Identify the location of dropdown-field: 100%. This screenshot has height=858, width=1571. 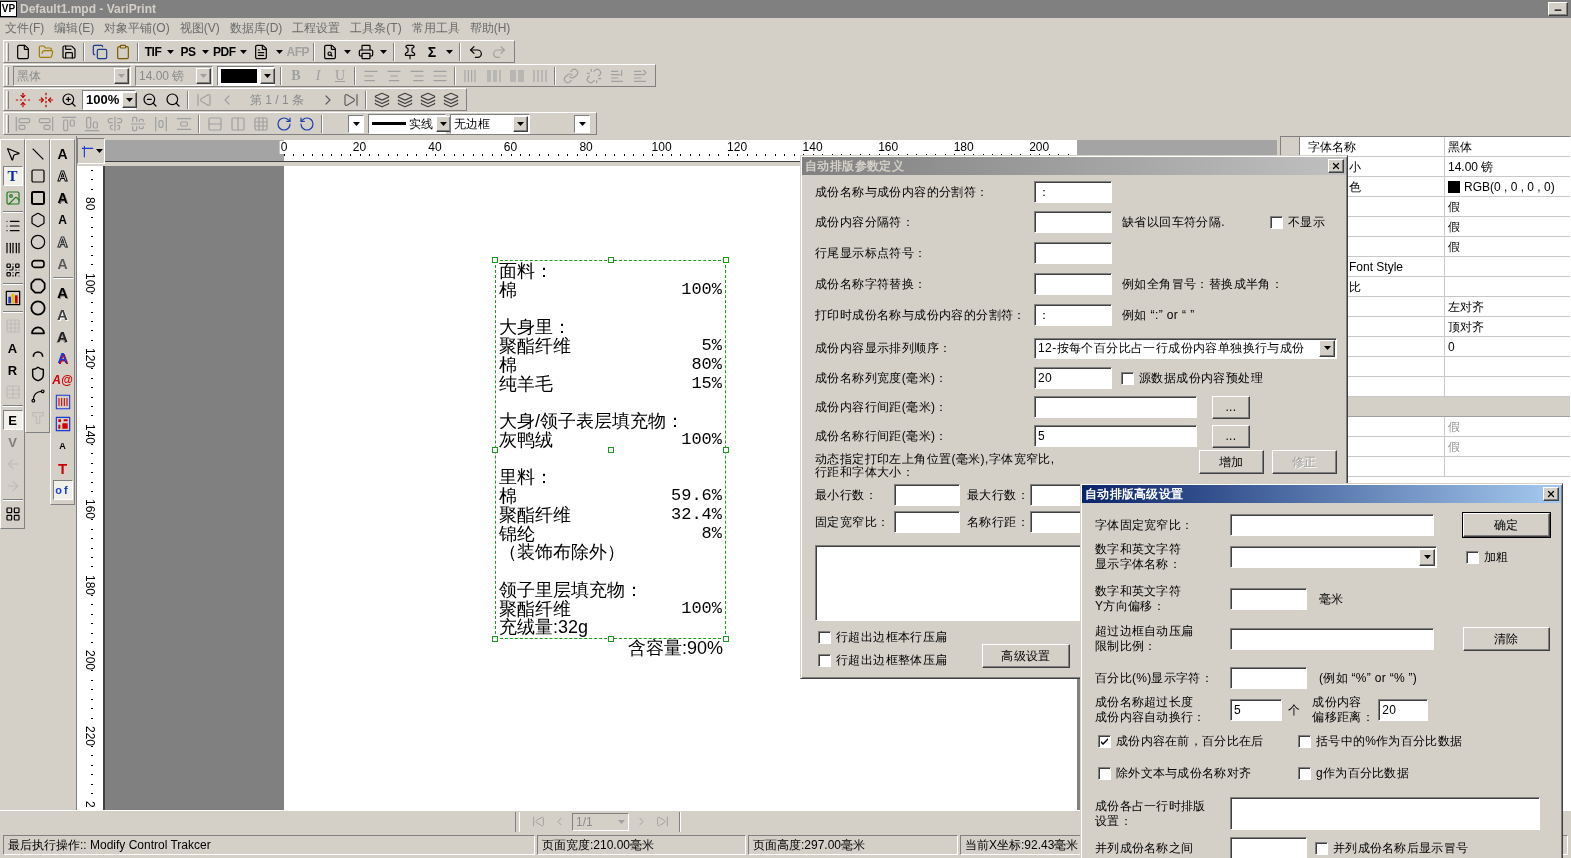
(109, 99).